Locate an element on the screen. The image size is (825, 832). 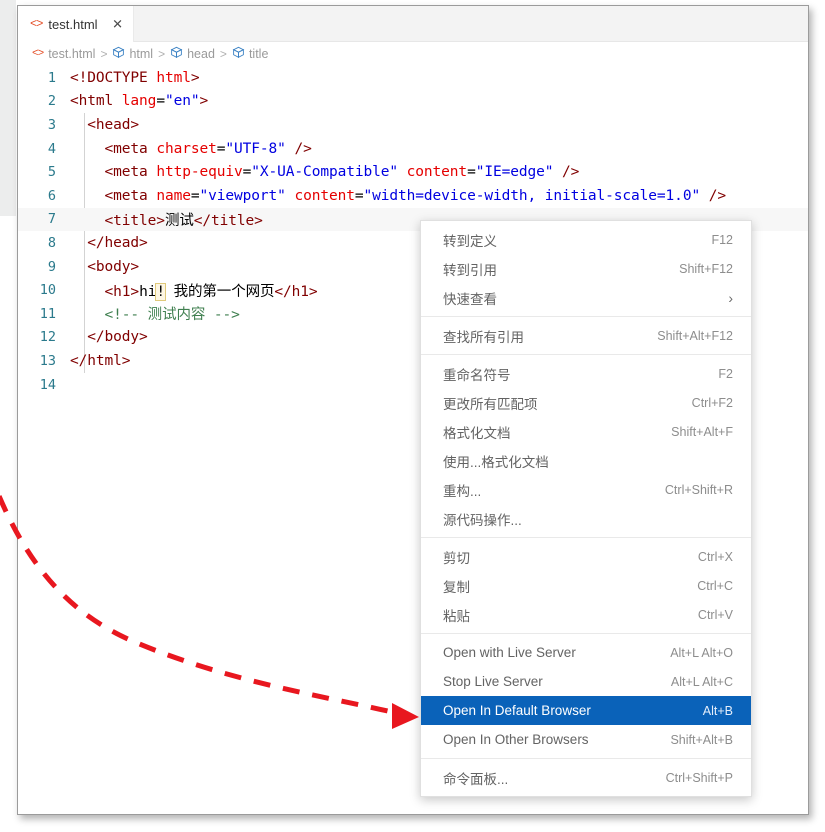
tab-test-html: <> test.html ✕ is located at coordinates (76, 24).